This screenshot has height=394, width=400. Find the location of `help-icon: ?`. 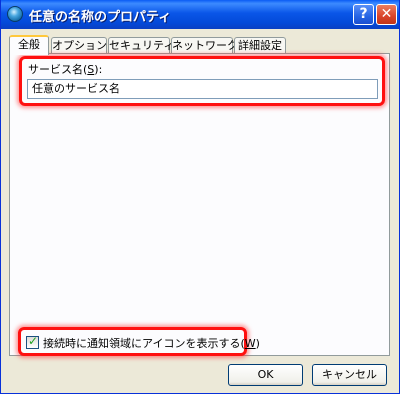

help-icon: ? is located at coordinates (363, 14).